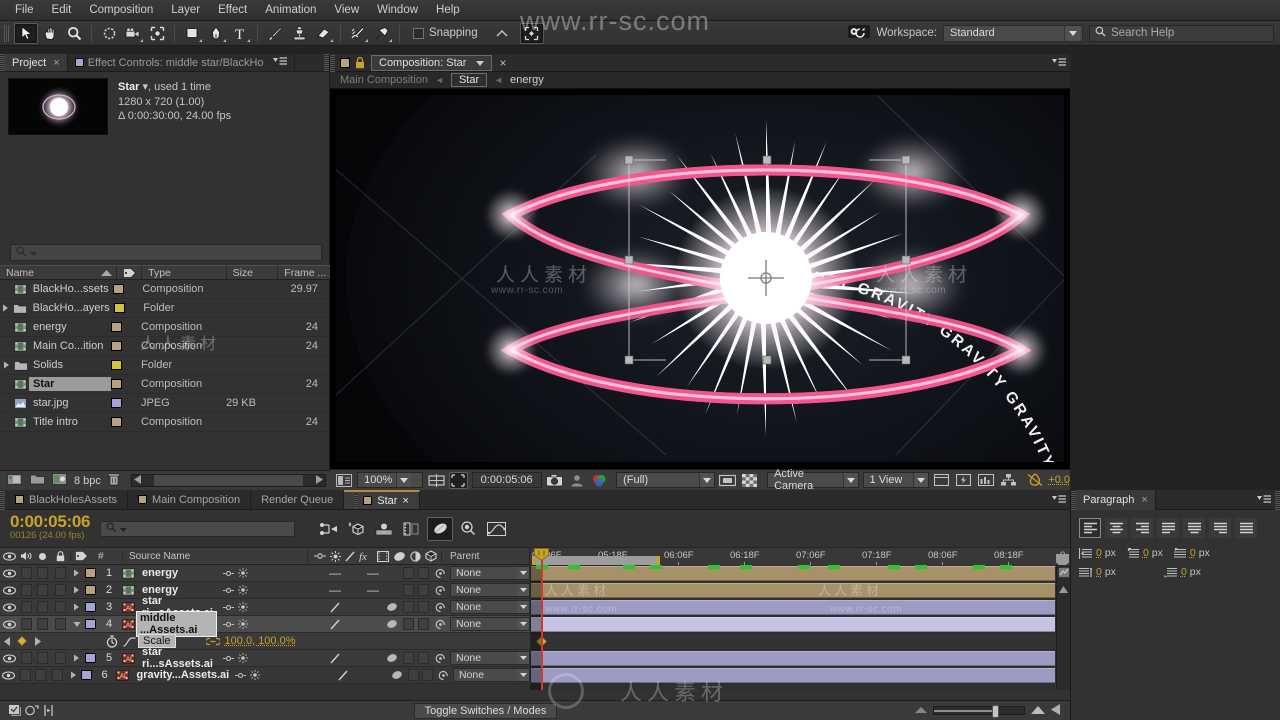 The width and height of the screenshot is (1280, 720). What do you see at coordinates (432, 62) in the screenshot?
I see `tab-composition-star: Composition: Star` at bounding box center [432, 62].